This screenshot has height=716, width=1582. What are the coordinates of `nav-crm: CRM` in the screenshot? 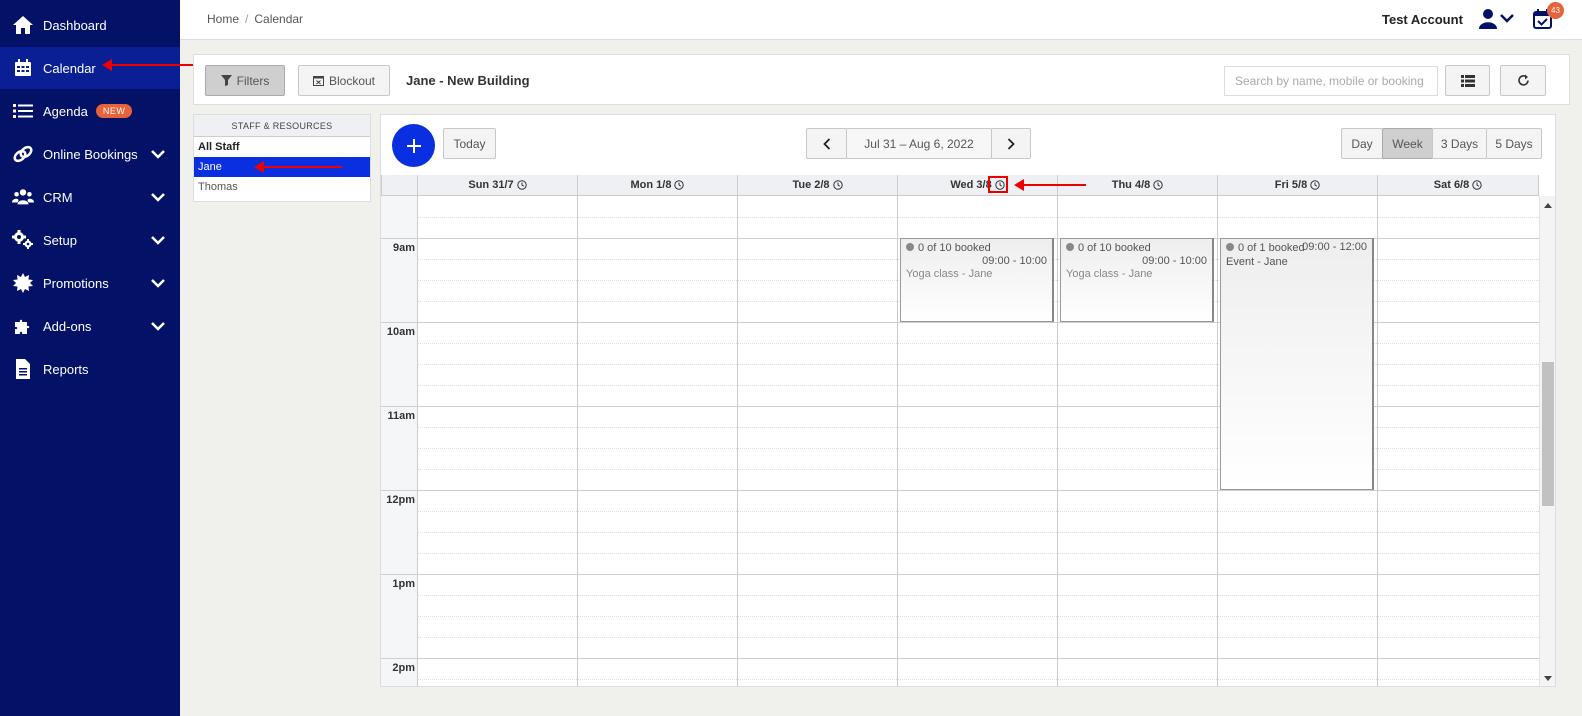 It's located at (90, 197).